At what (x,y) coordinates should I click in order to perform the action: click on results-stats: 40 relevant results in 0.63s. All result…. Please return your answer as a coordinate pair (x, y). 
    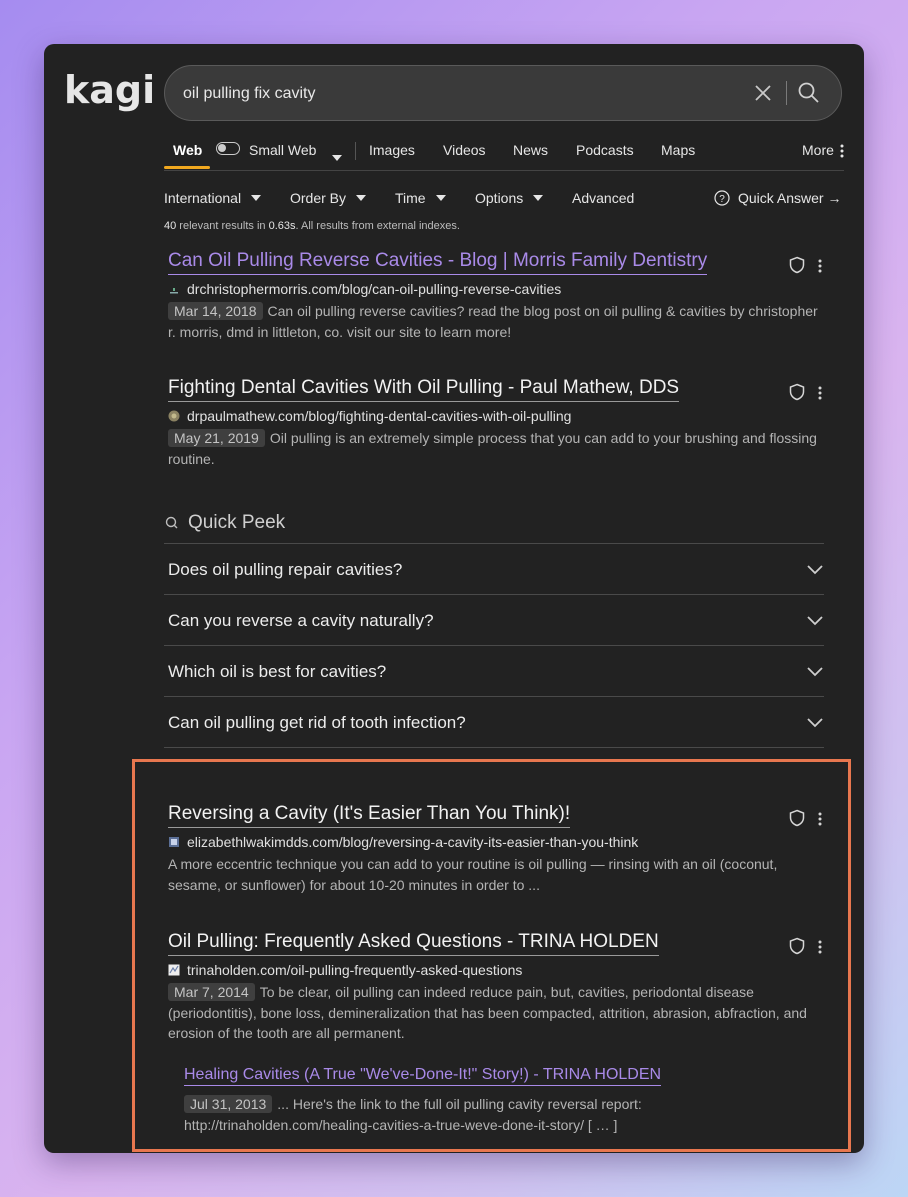
    Looking at the image, I should click on (312, 226).